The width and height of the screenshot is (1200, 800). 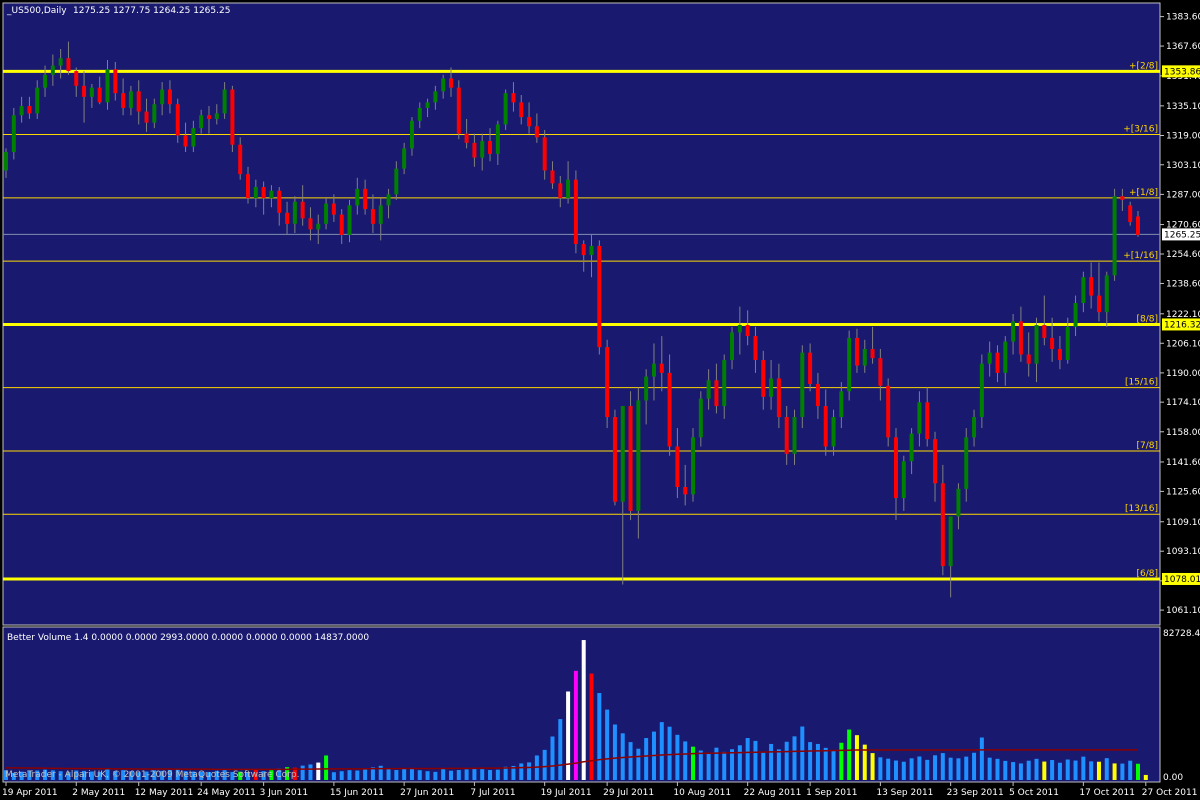 I want to click on x-tick-label-5: 15 Jun 2011, so click(x=357, y=793).